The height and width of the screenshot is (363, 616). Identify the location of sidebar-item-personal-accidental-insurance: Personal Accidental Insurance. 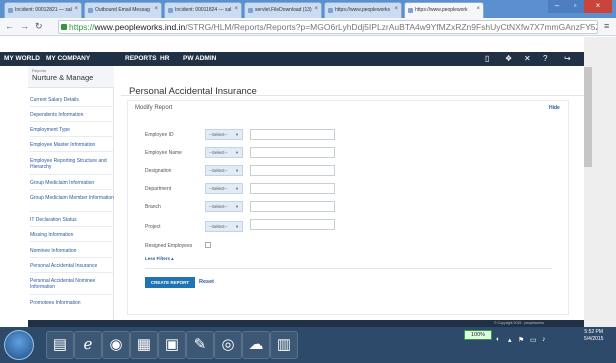
(72, 268).